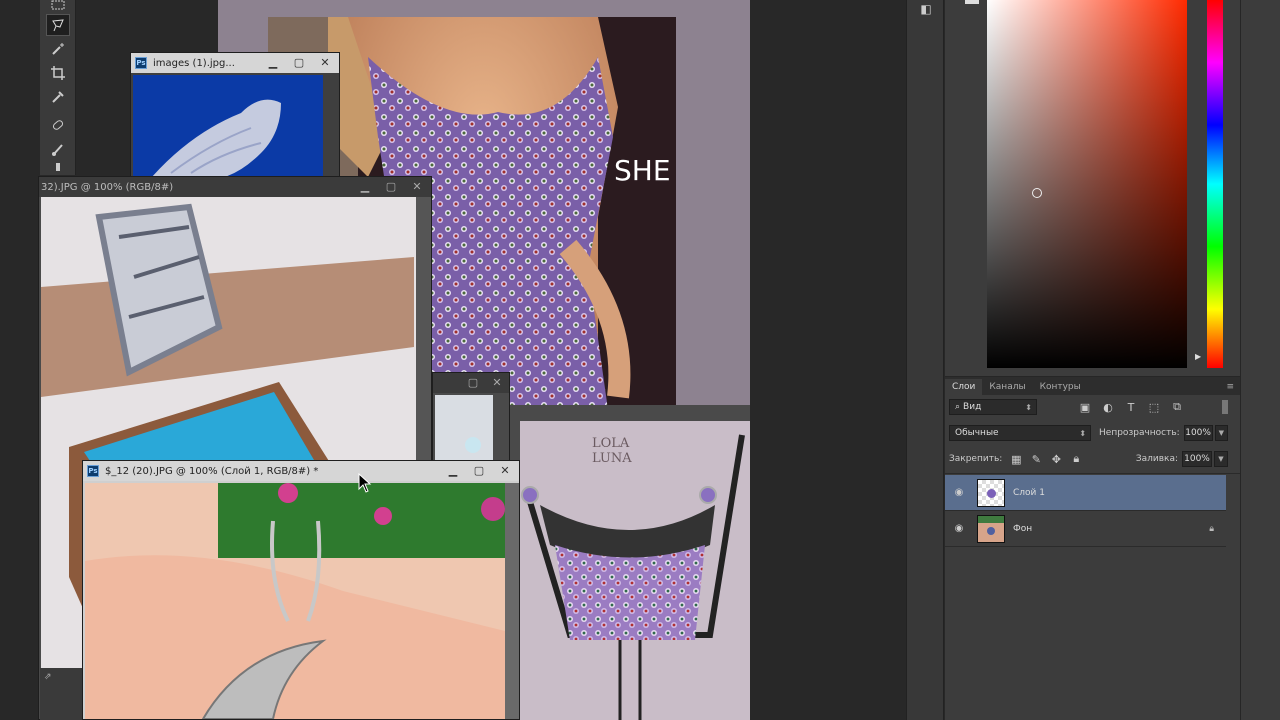 Image resolution: width=1280 pixels, height=720 pixels. What do you see at coordinates (642, 170) in the screenshot?
I see `dress-brand-text: SHE` at bounding box center [642, 170].